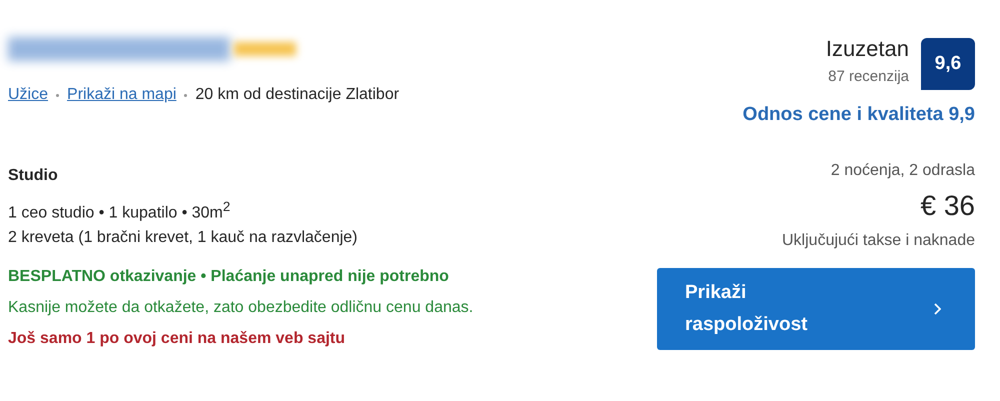 This screenshot has height=401, width=1000. Describe the element at coordinates (297, 95) in the screenshot. I see `distance-text: 20 km od destinacije Zlatibor` at that location.